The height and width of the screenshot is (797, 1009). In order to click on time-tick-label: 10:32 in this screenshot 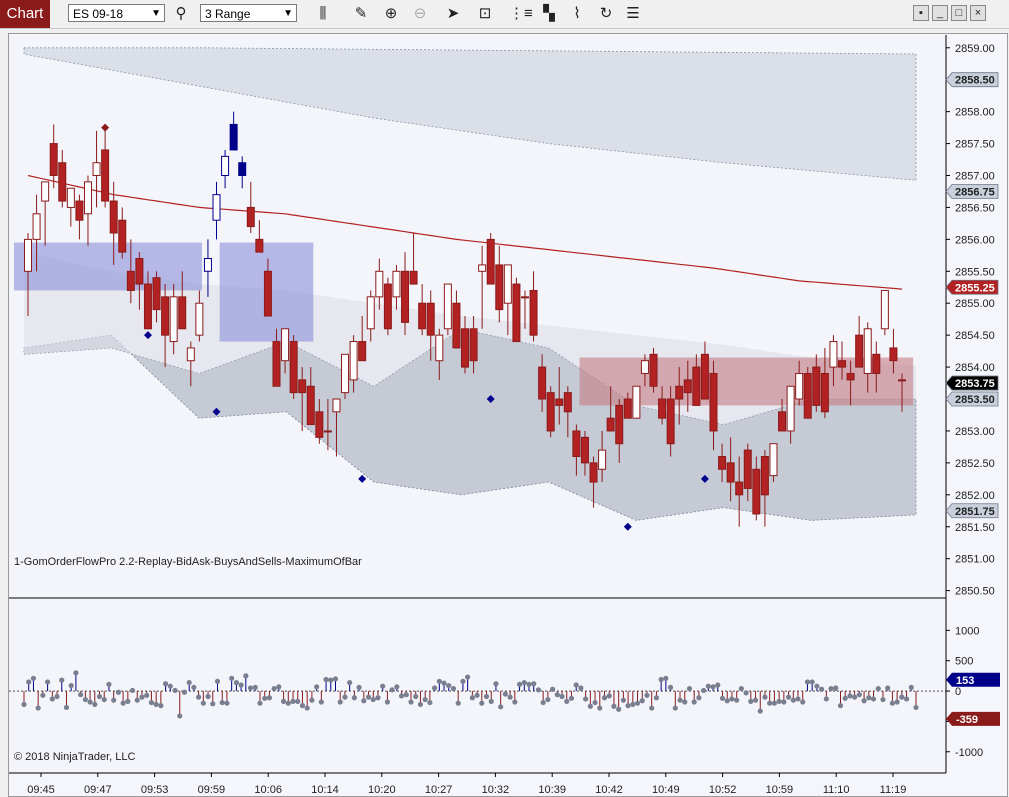, I will do `click(496, 790)`.